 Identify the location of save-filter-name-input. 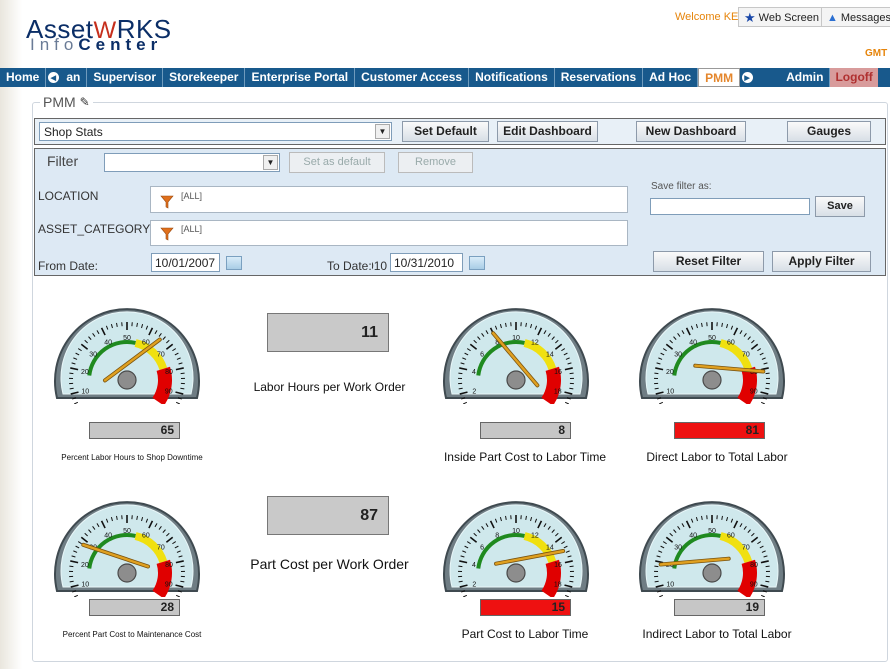
(730, 206).